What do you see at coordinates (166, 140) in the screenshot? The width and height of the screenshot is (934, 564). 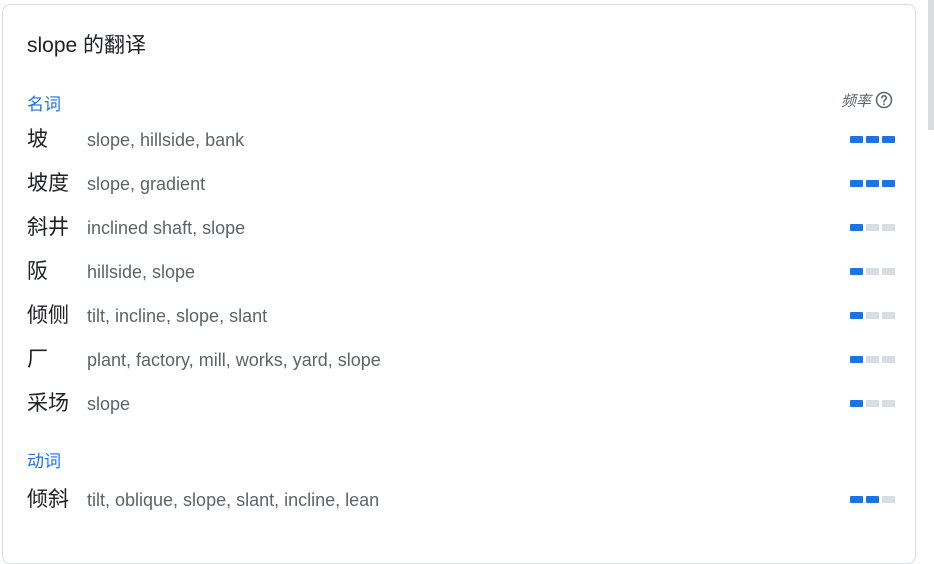 I see `translations: slope, hillside, bank` at bounding box center [166, 140].